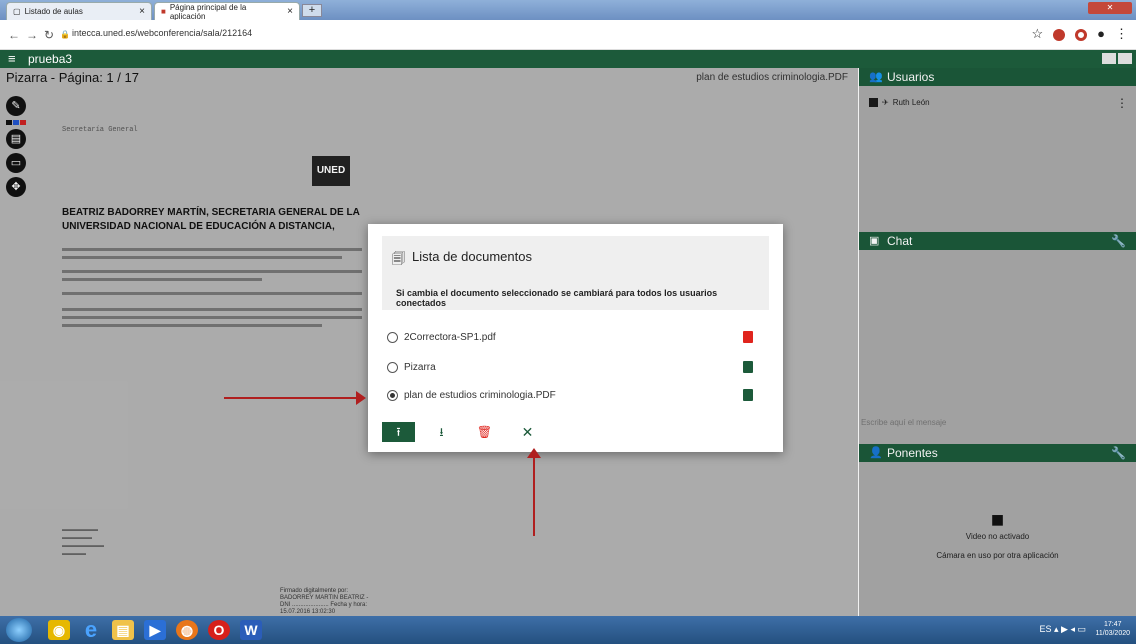 The image size is (1136, 644). Describe the element at coordinates (450, 337) in the screenshot. I see `document-name: 2Correctora-SP1.pdf` at that location.